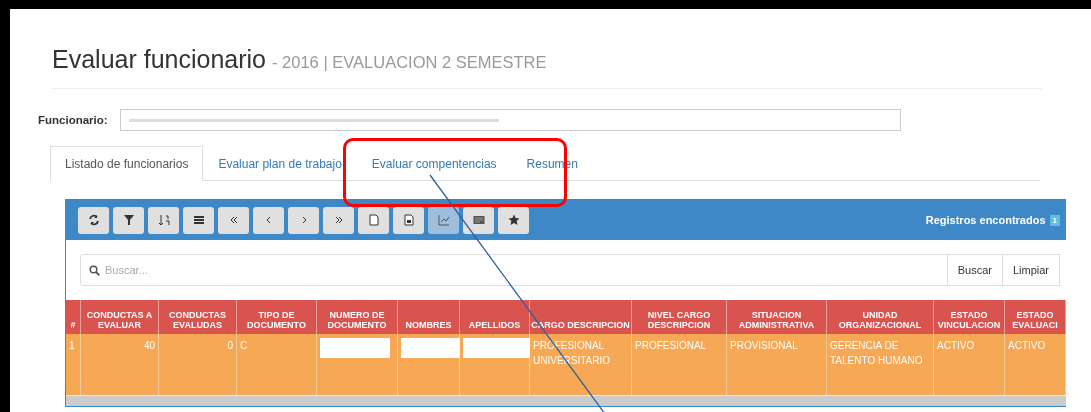 This screenshot has height=412, width=1091. I want to click on filter-icon, so click(128, 220).